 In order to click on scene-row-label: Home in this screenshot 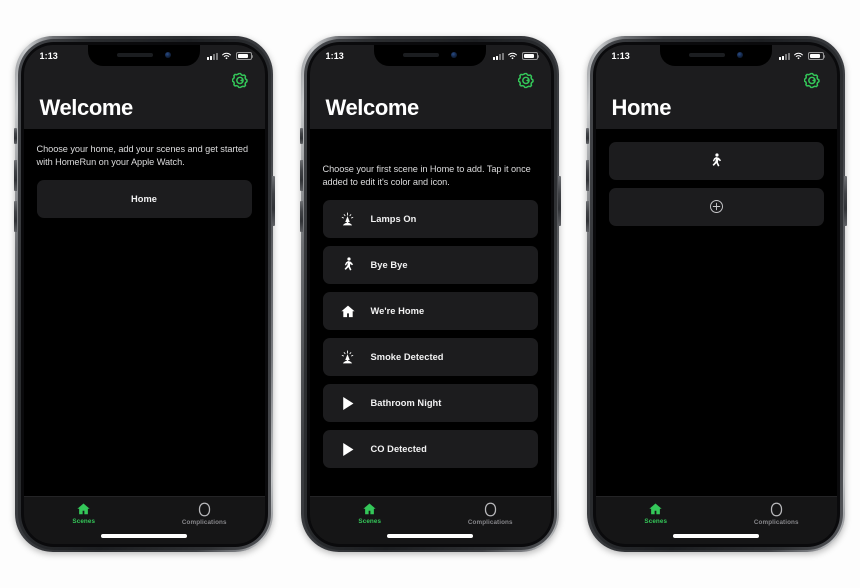, I will do `click(144, 199)`.